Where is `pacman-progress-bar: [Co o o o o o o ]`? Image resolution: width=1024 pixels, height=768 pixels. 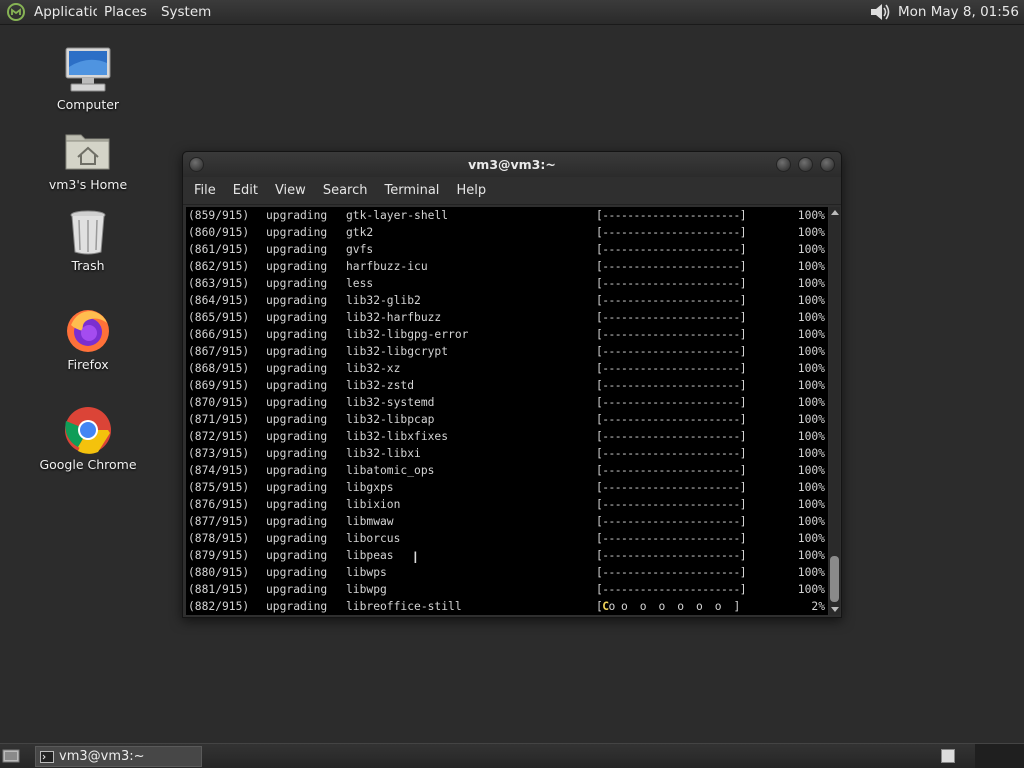 pacman-progress-bar: [Co o o o o o o ] is located at coordinates (668, 606).